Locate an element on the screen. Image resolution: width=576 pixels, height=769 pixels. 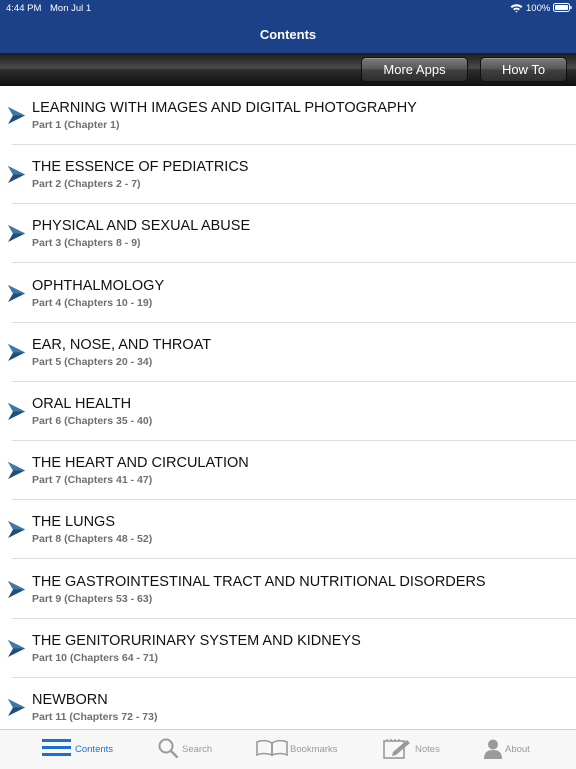
page-title: Contents is located at coordinates (288, 34).